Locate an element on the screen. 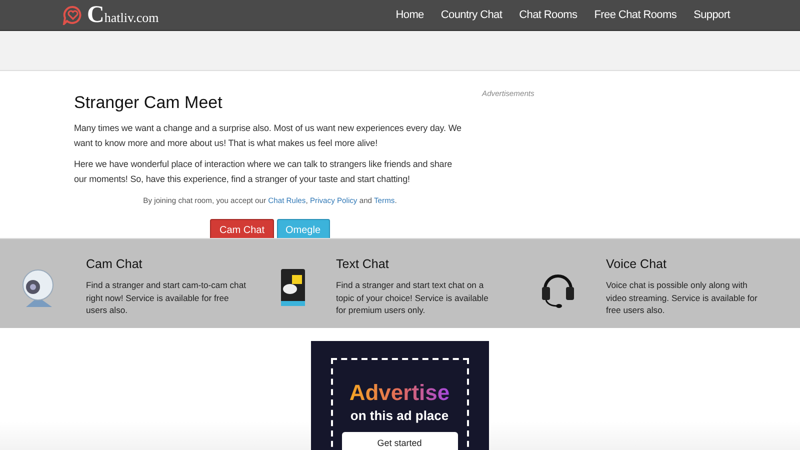 This screenshot has height=450, width=800. chat-button: Cam Chat is located at coordinates (242, 228).